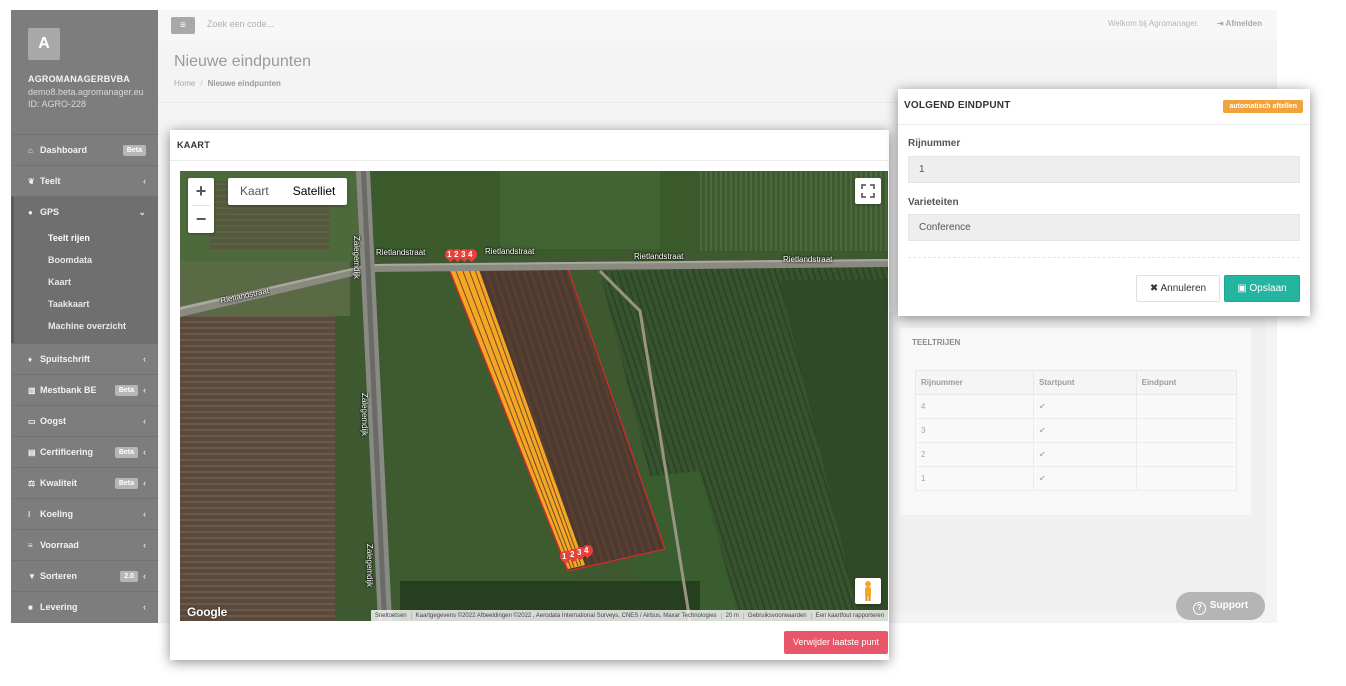  Describe the element at coordinates (201, 191) in the screenshot. I see `zoom-in-button: +` at that location.